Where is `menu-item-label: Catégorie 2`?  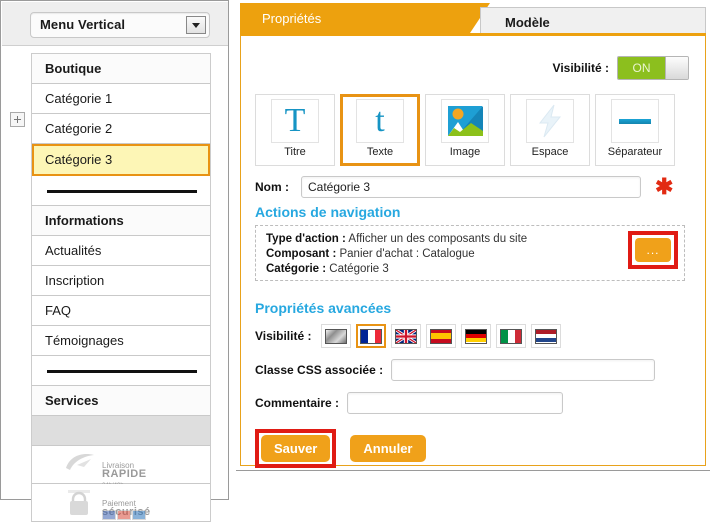 menu-item-label: Catégorie 2 is located at coordinates (79, 128).